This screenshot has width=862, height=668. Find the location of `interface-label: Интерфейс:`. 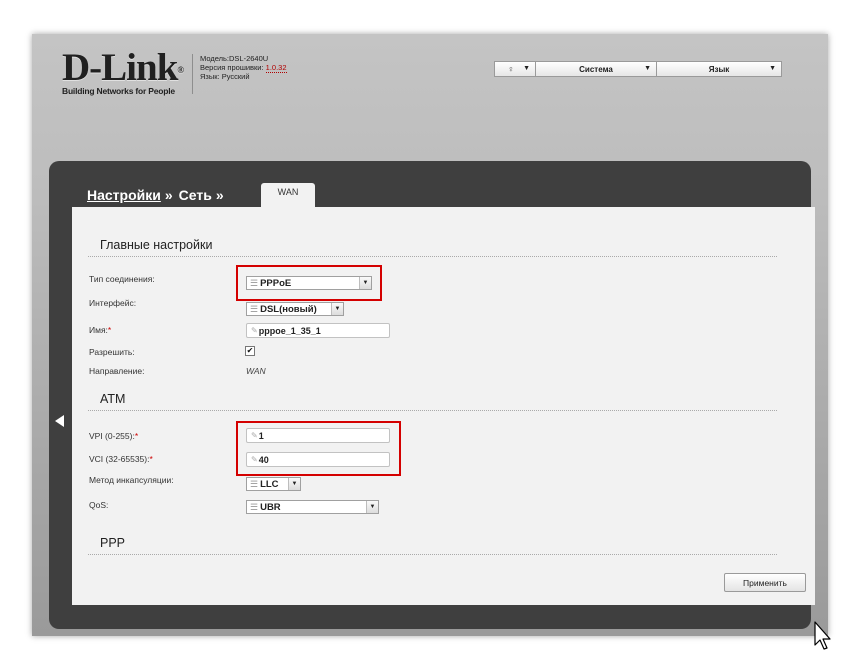

interface-label: Интерфейс: is located at coordinates (113, 303).